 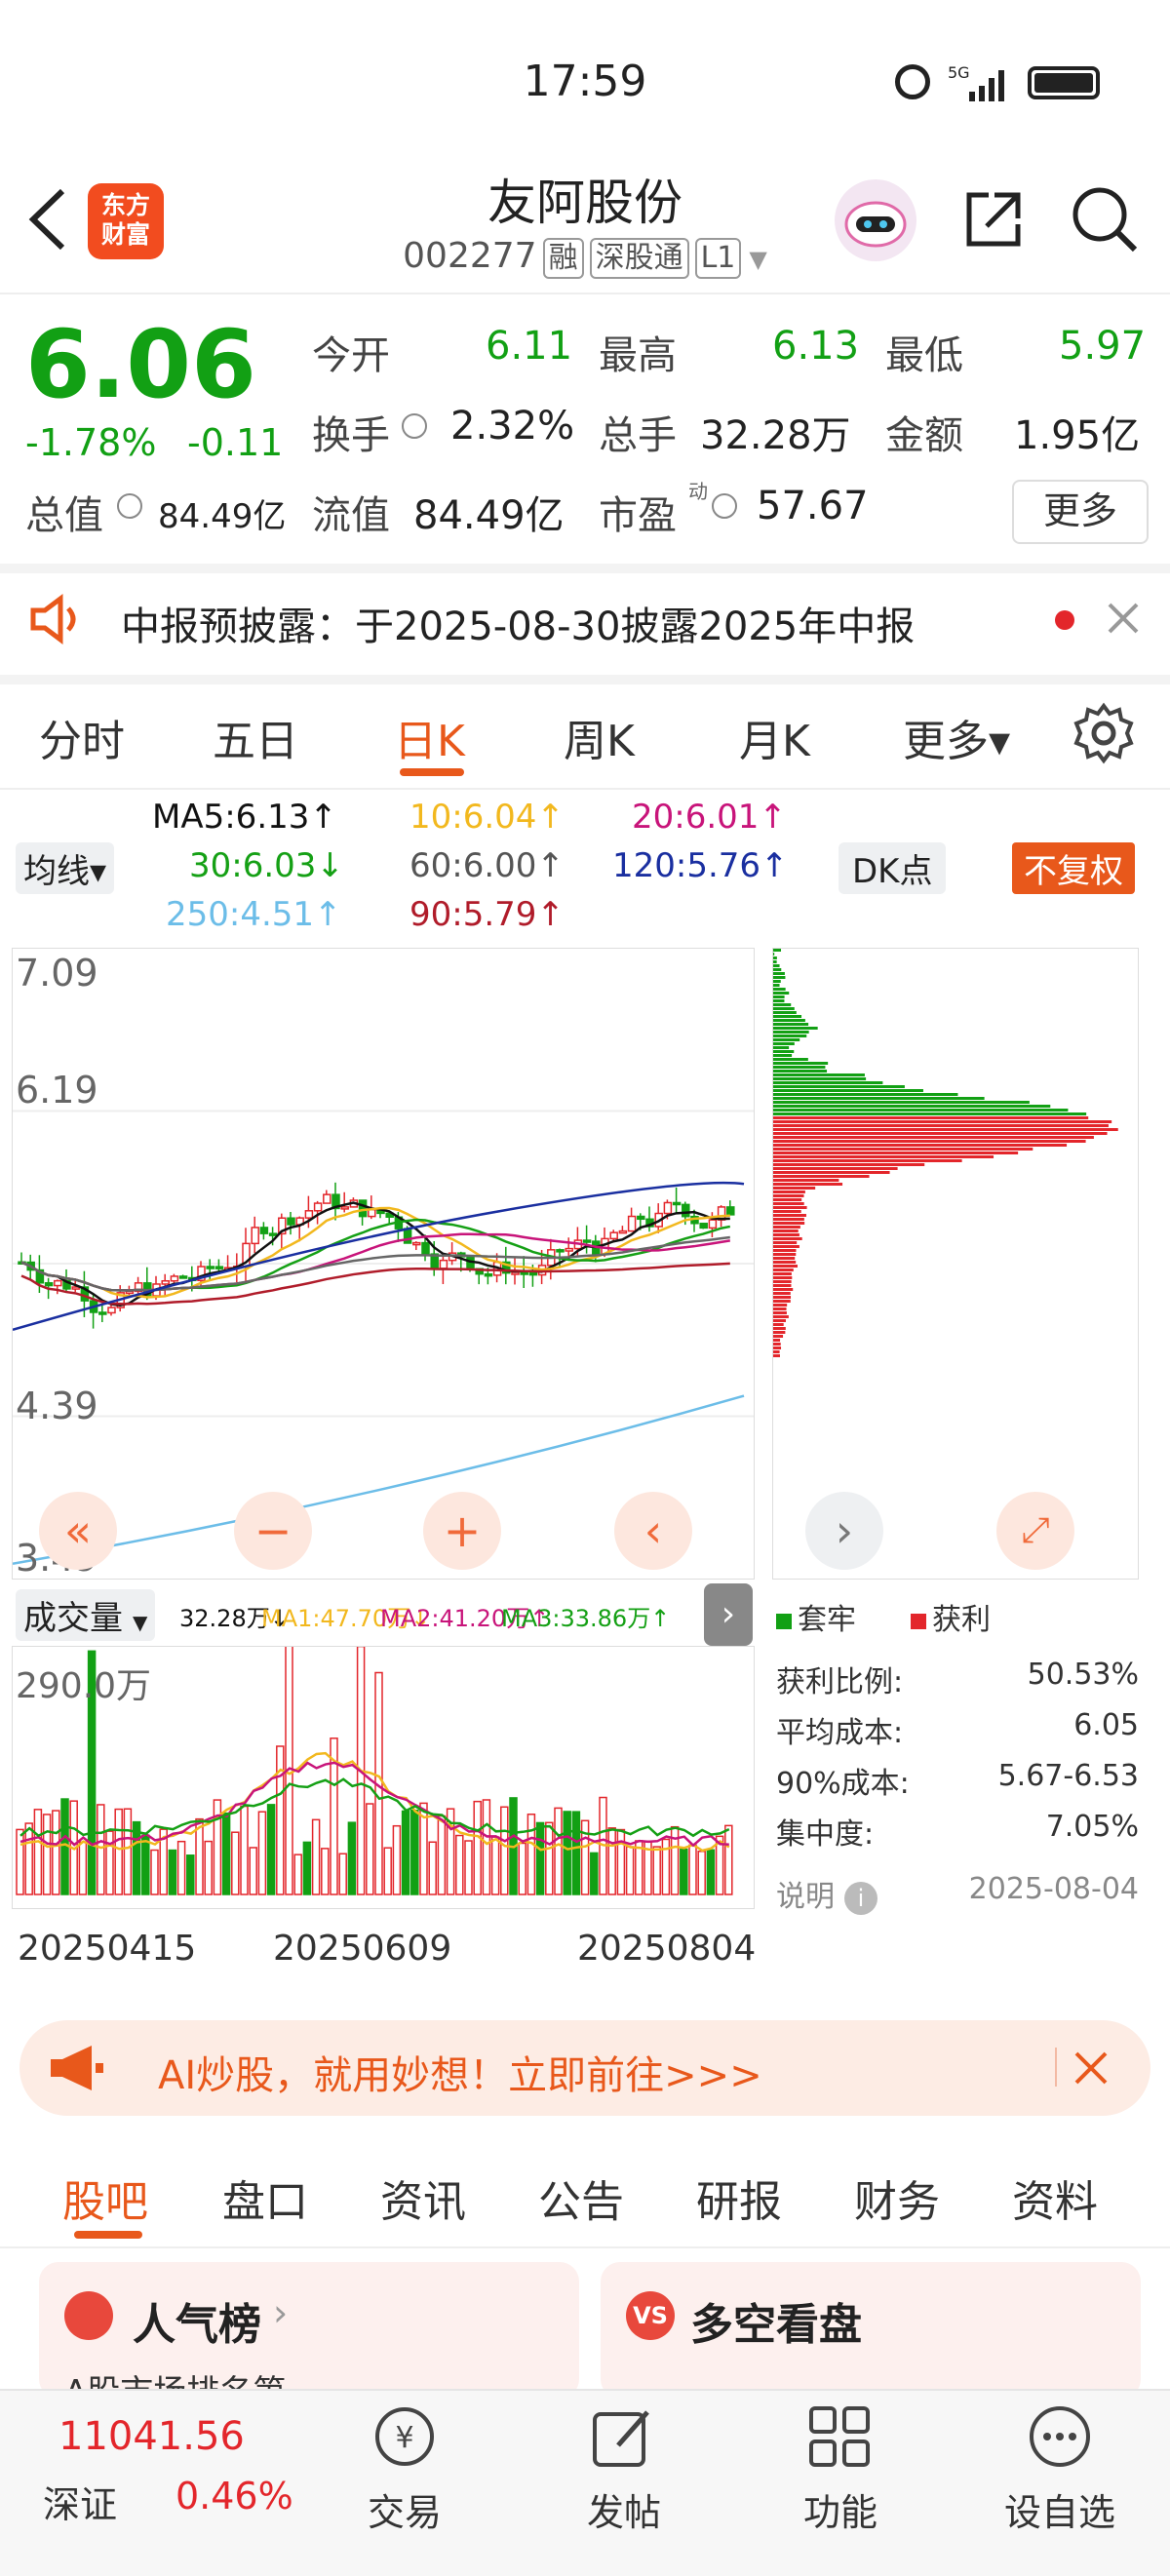 I want to click on trade-icon: ¥, so click(x=404, y=2438).